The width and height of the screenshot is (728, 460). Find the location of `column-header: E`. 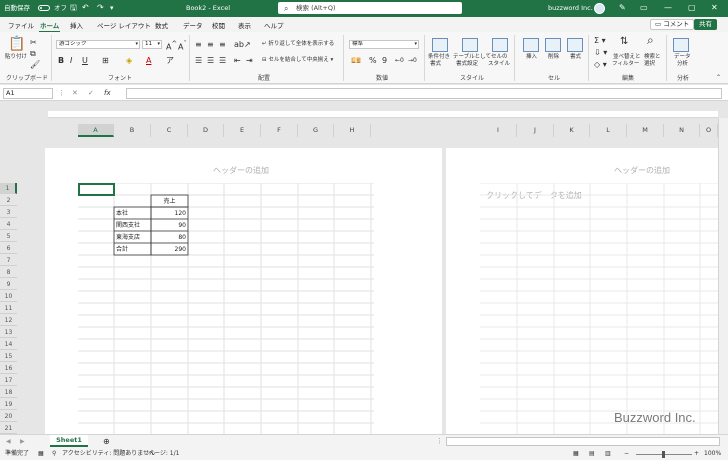

column-header: E is located at coordinates (242, 130).